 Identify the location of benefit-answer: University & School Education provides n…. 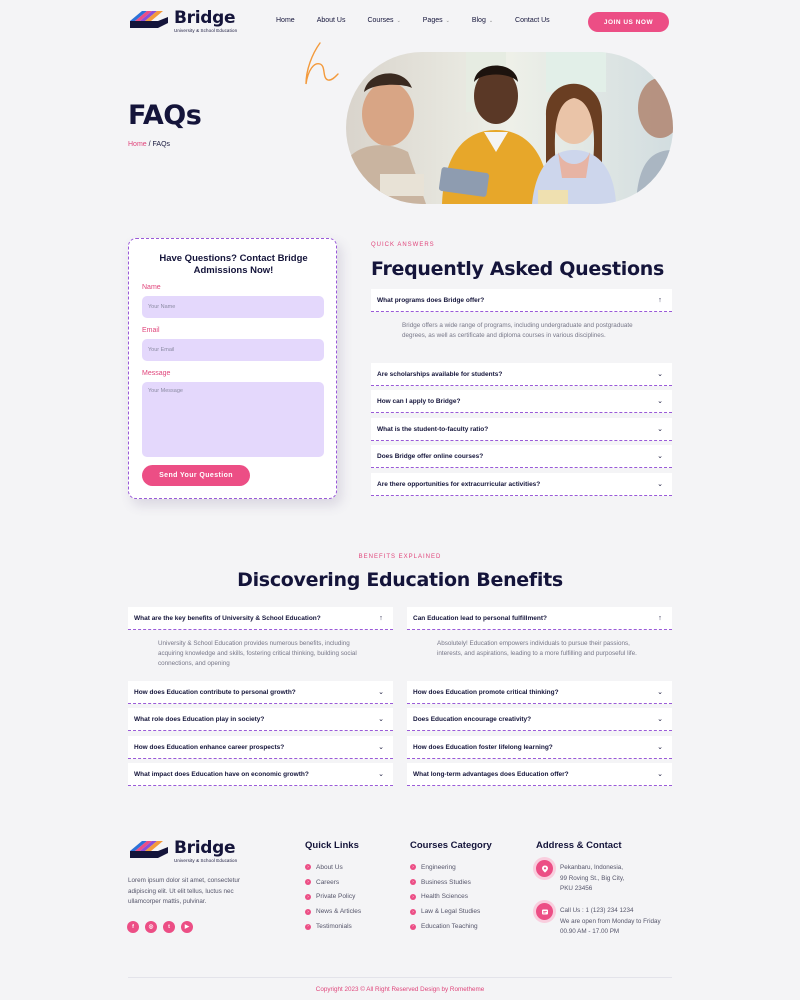
(257, 653).